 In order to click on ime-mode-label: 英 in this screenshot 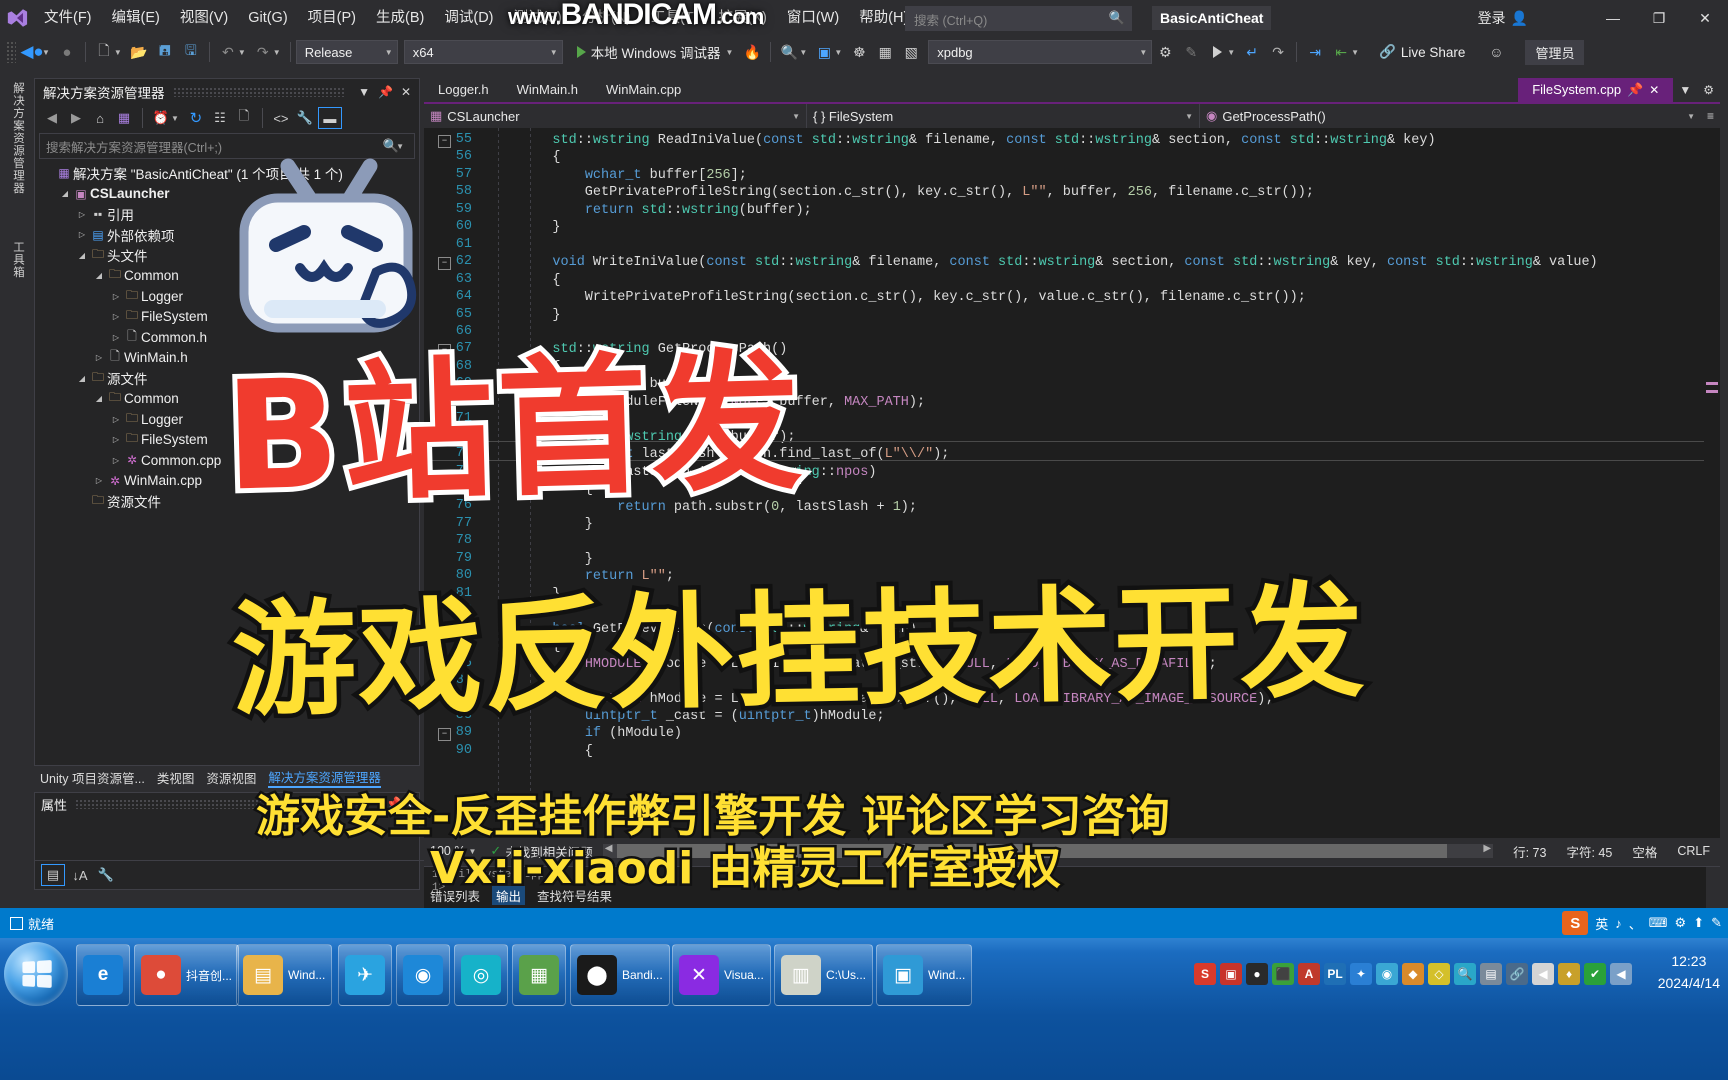, I will do `click(1601, 923)`.